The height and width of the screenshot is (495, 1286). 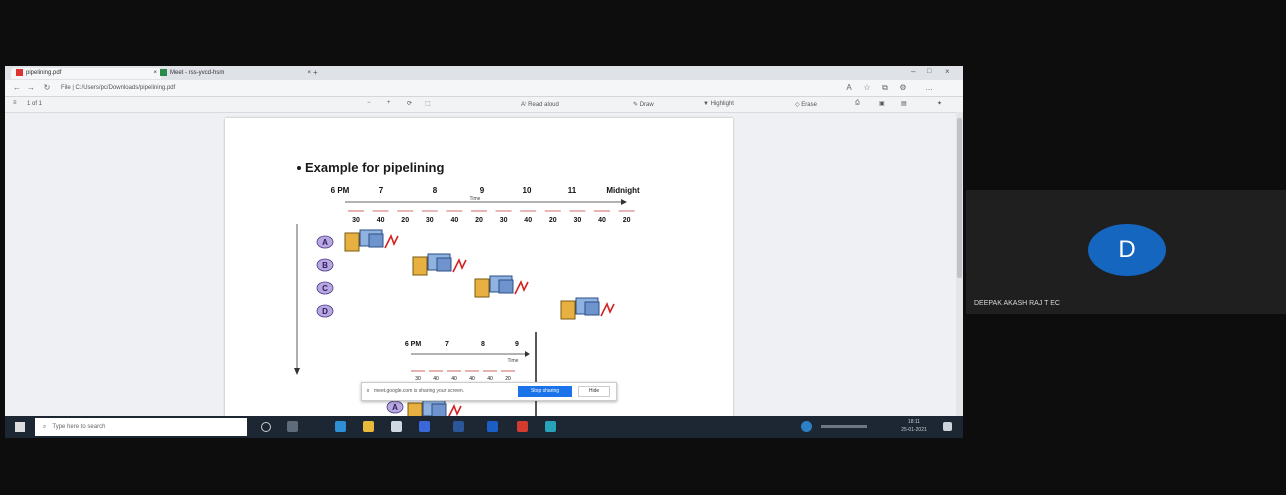 I want to click on clock-time: 18:11, so click(x=914, y=422).